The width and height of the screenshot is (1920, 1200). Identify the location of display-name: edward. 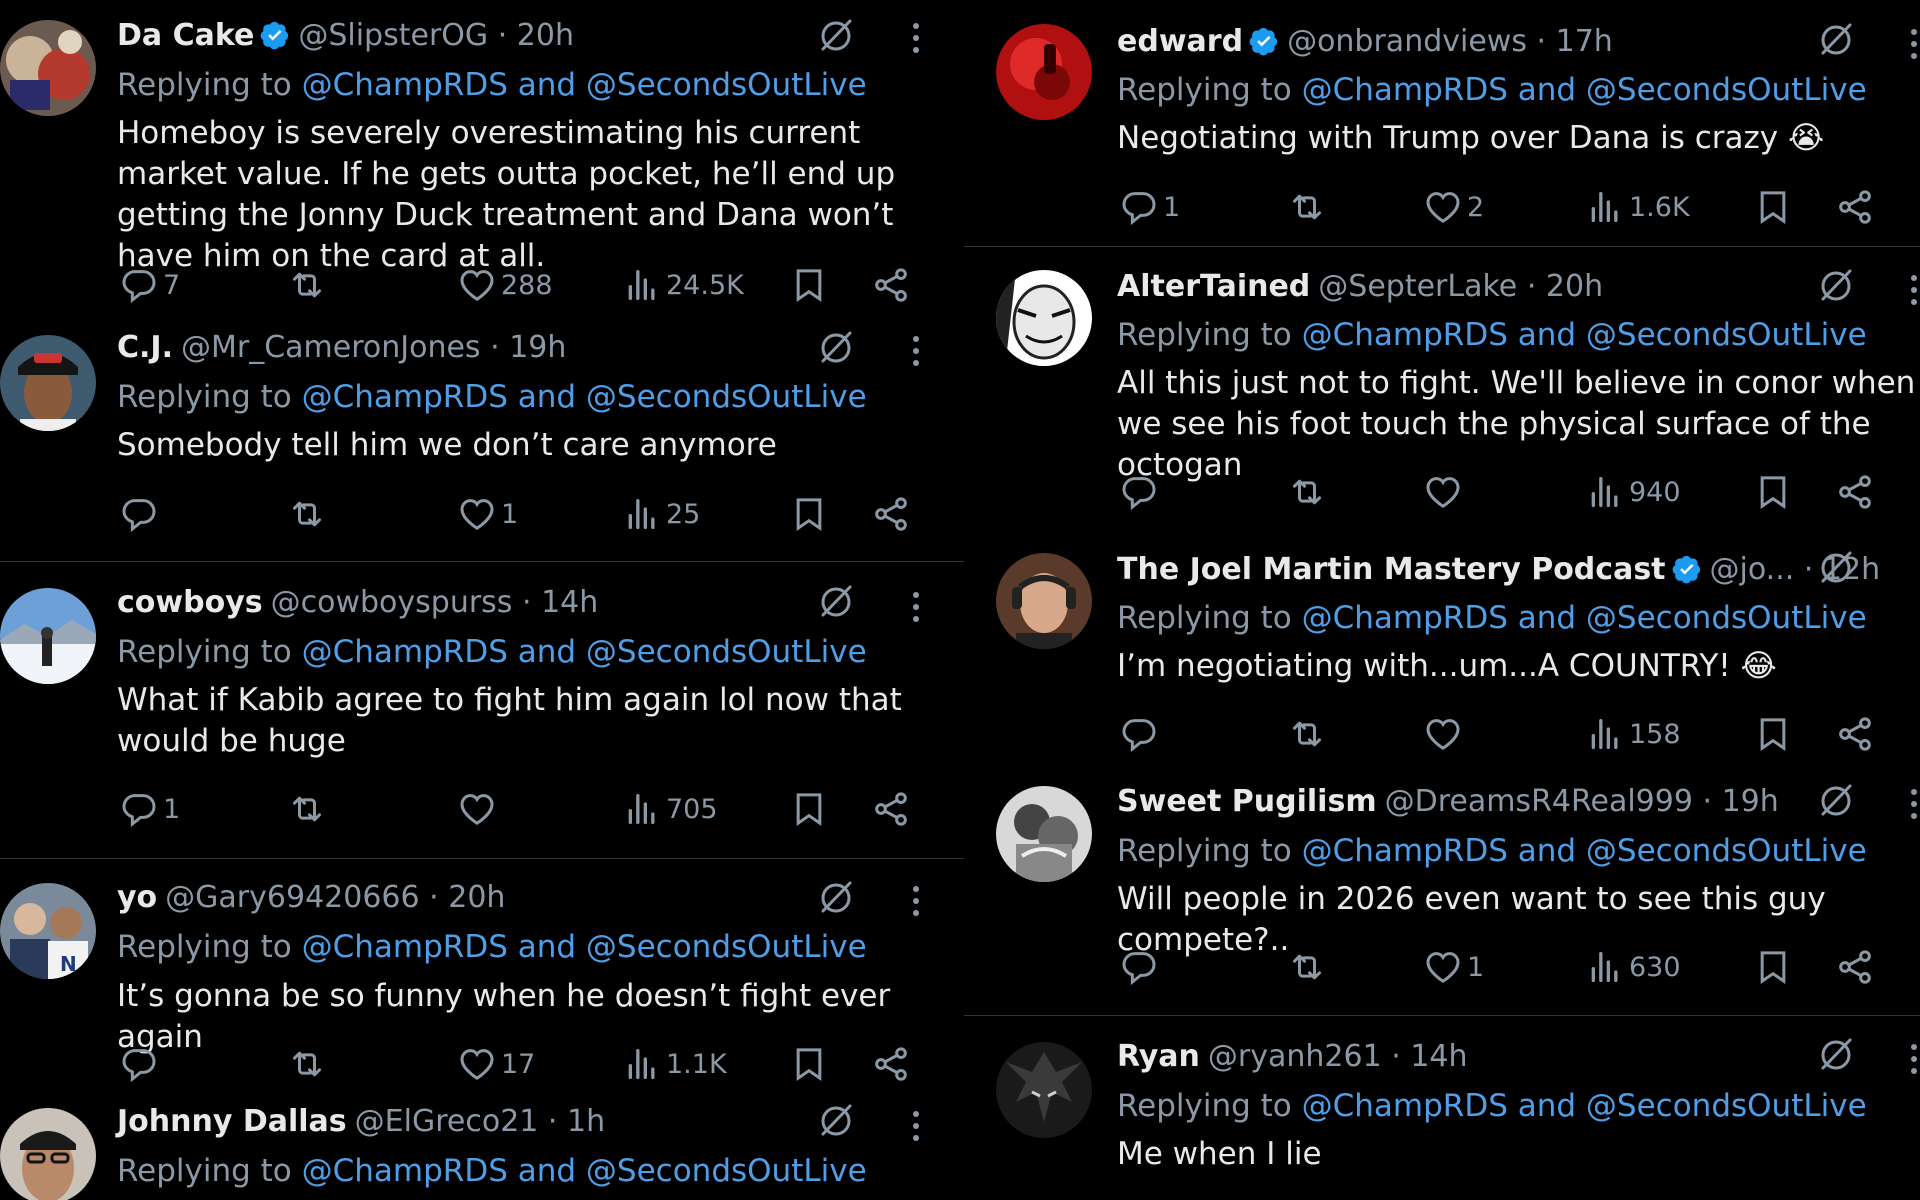
(1180, 41).